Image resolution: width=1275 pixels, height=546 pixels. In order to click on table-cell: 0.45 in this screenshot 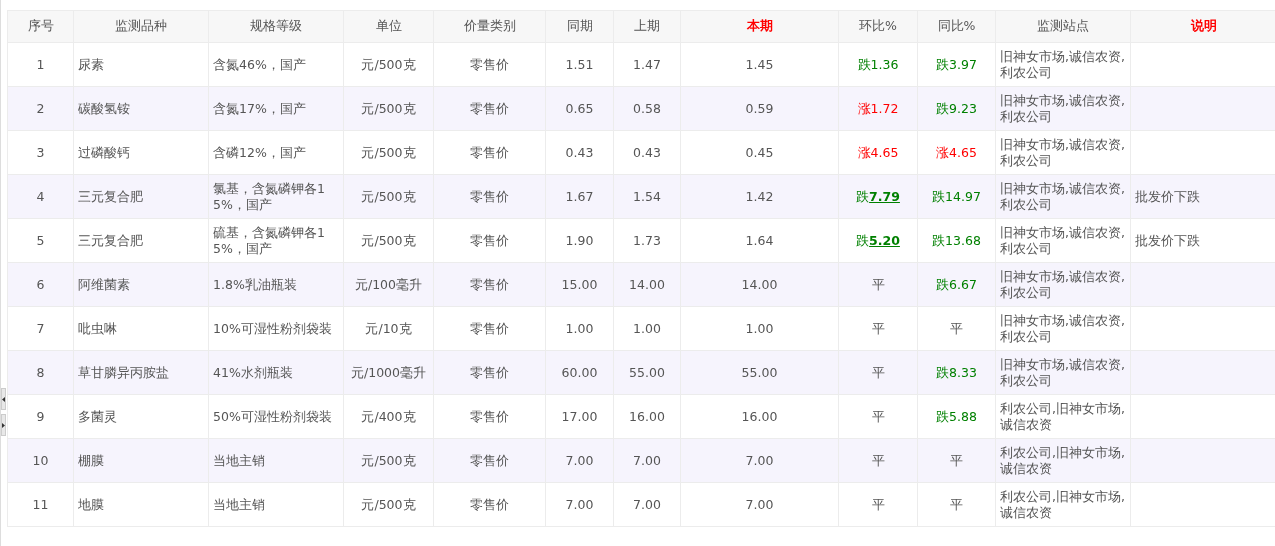, I will do `click(759, 152)`.